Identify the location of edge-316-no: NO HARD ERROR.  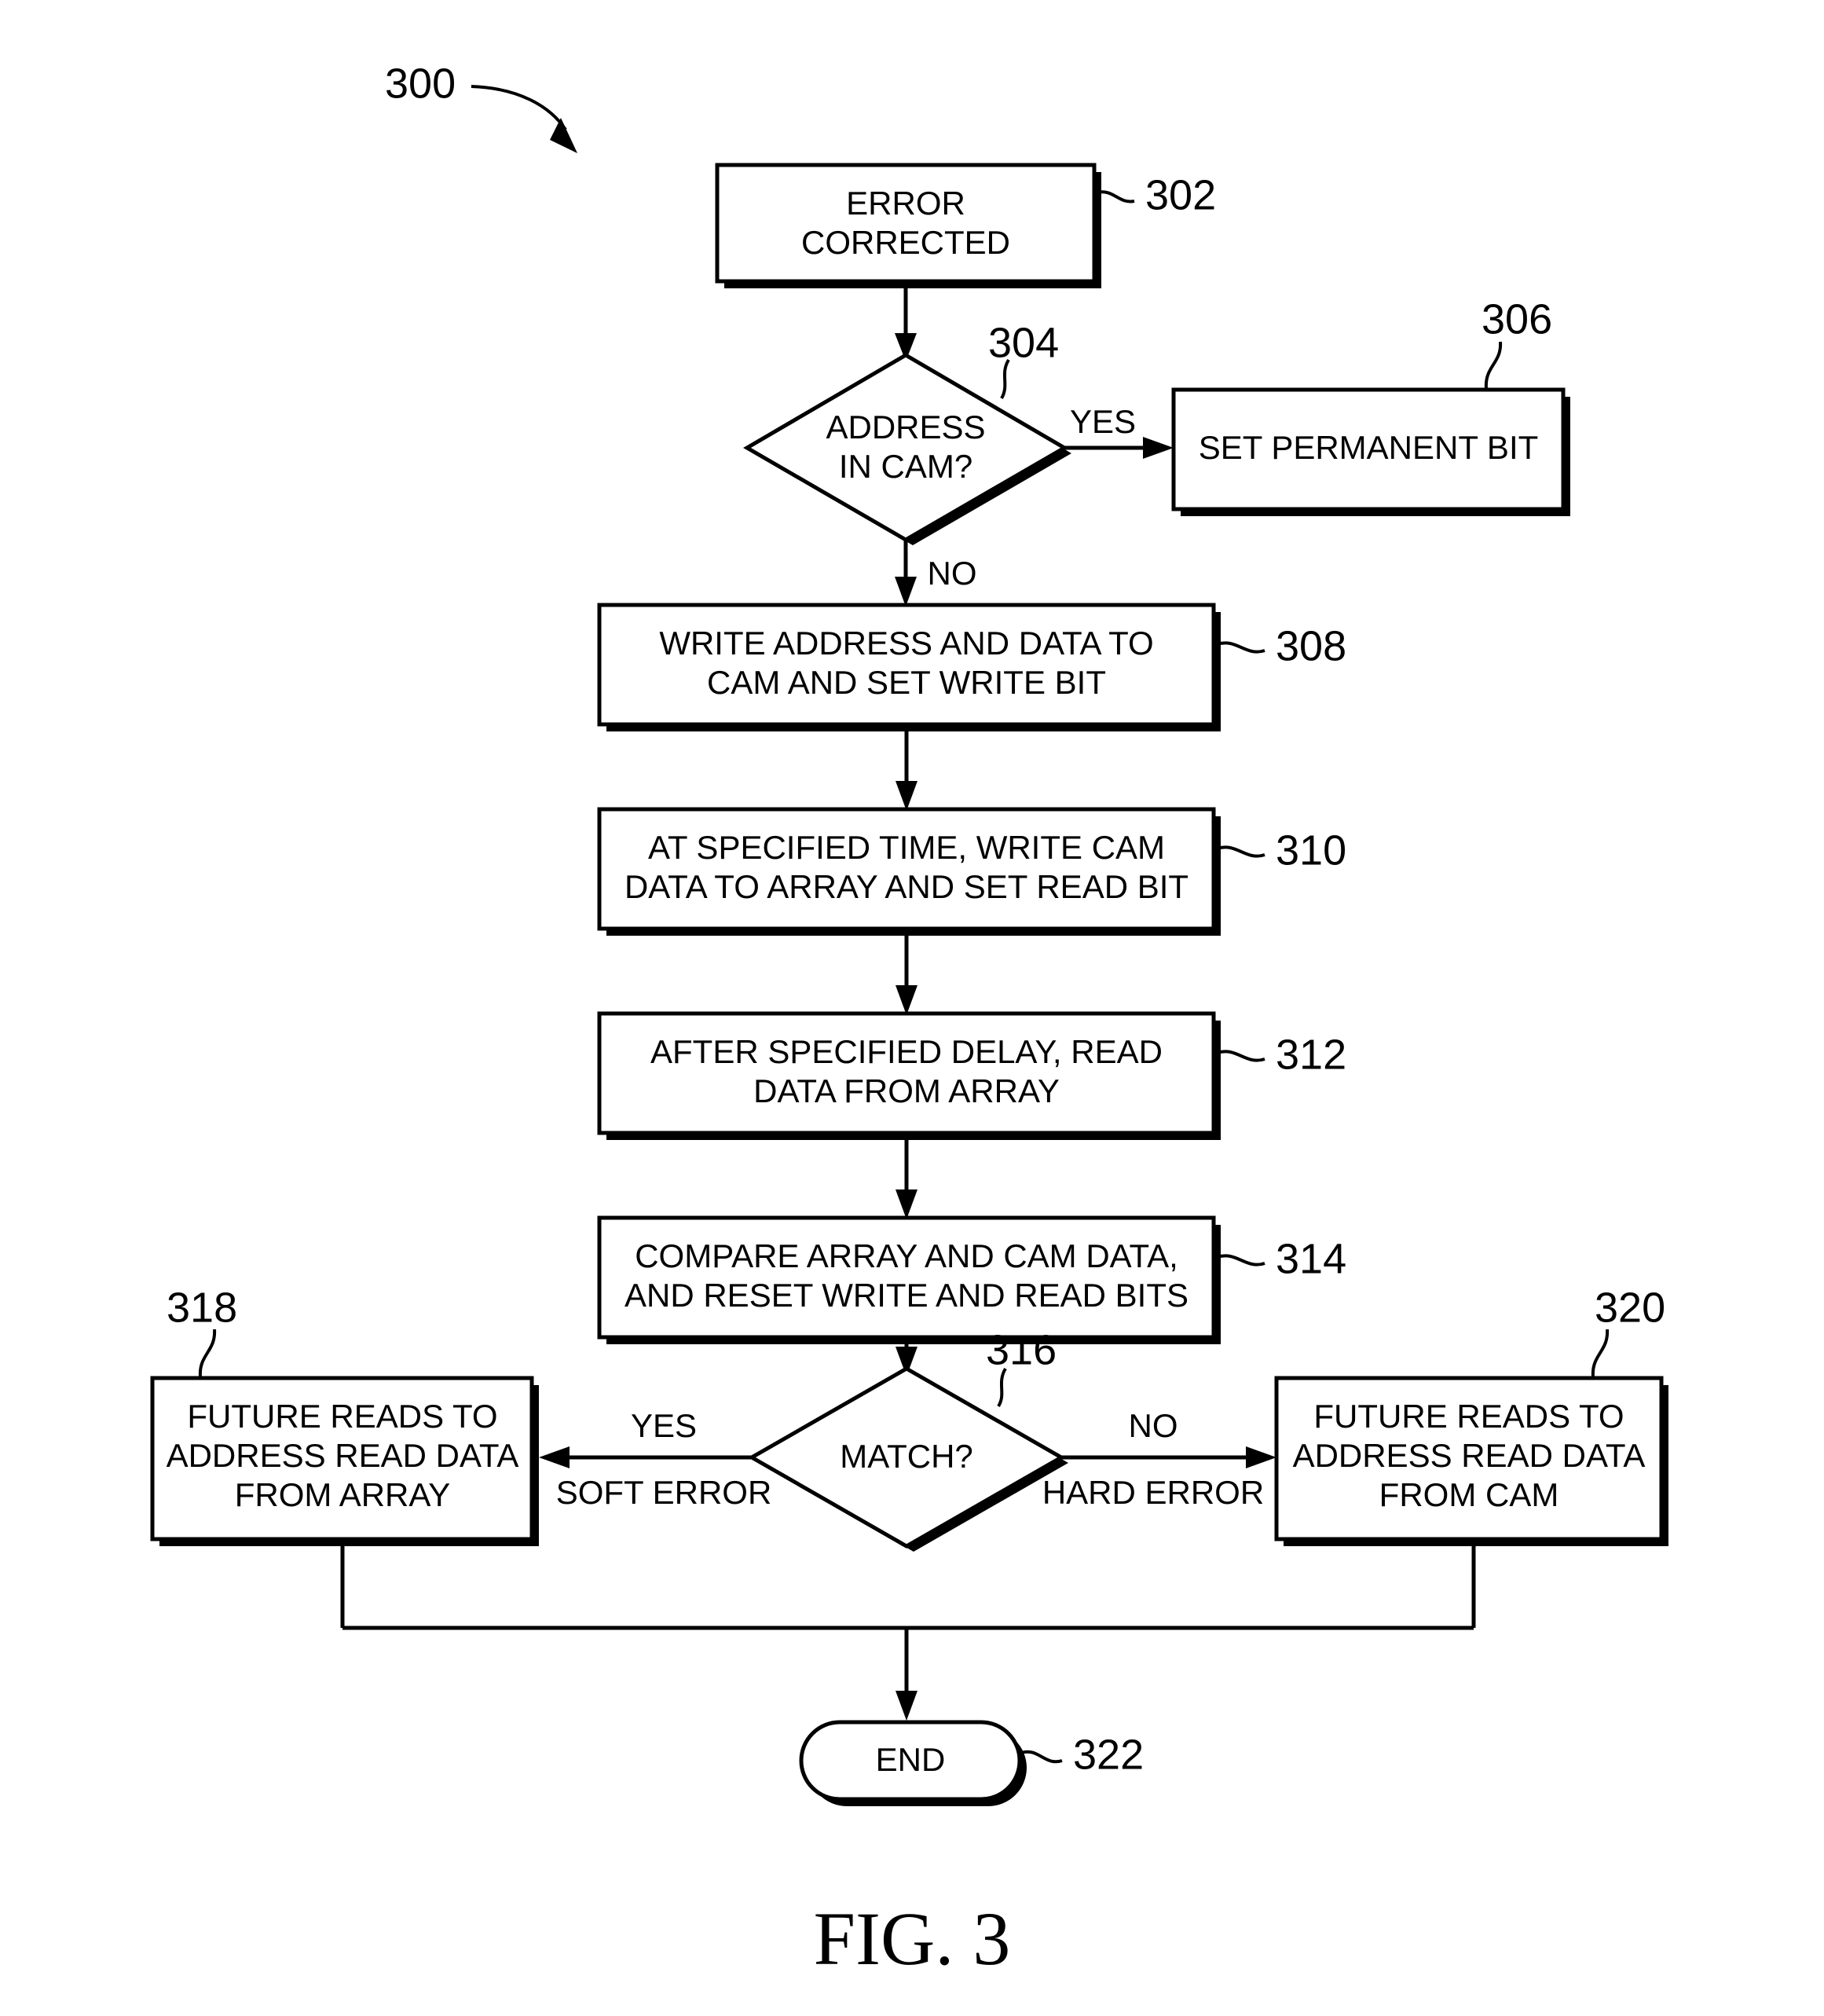
(1159, 1459).